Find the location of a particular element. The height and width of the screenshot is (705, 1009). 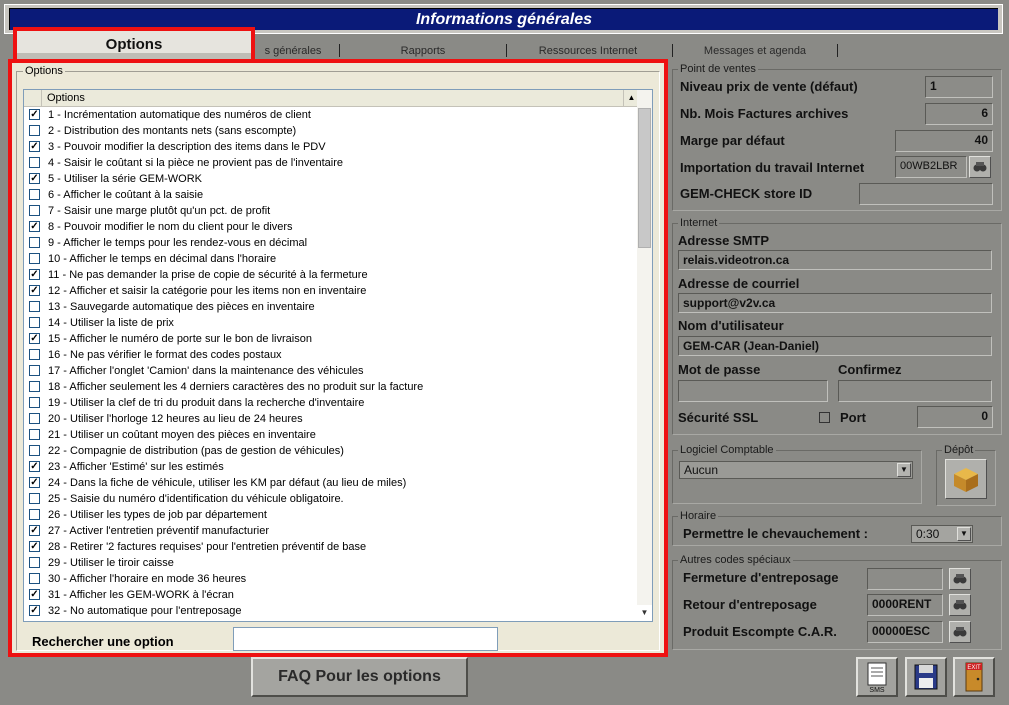

gemcheck-field is located at coordinates (926, 194).